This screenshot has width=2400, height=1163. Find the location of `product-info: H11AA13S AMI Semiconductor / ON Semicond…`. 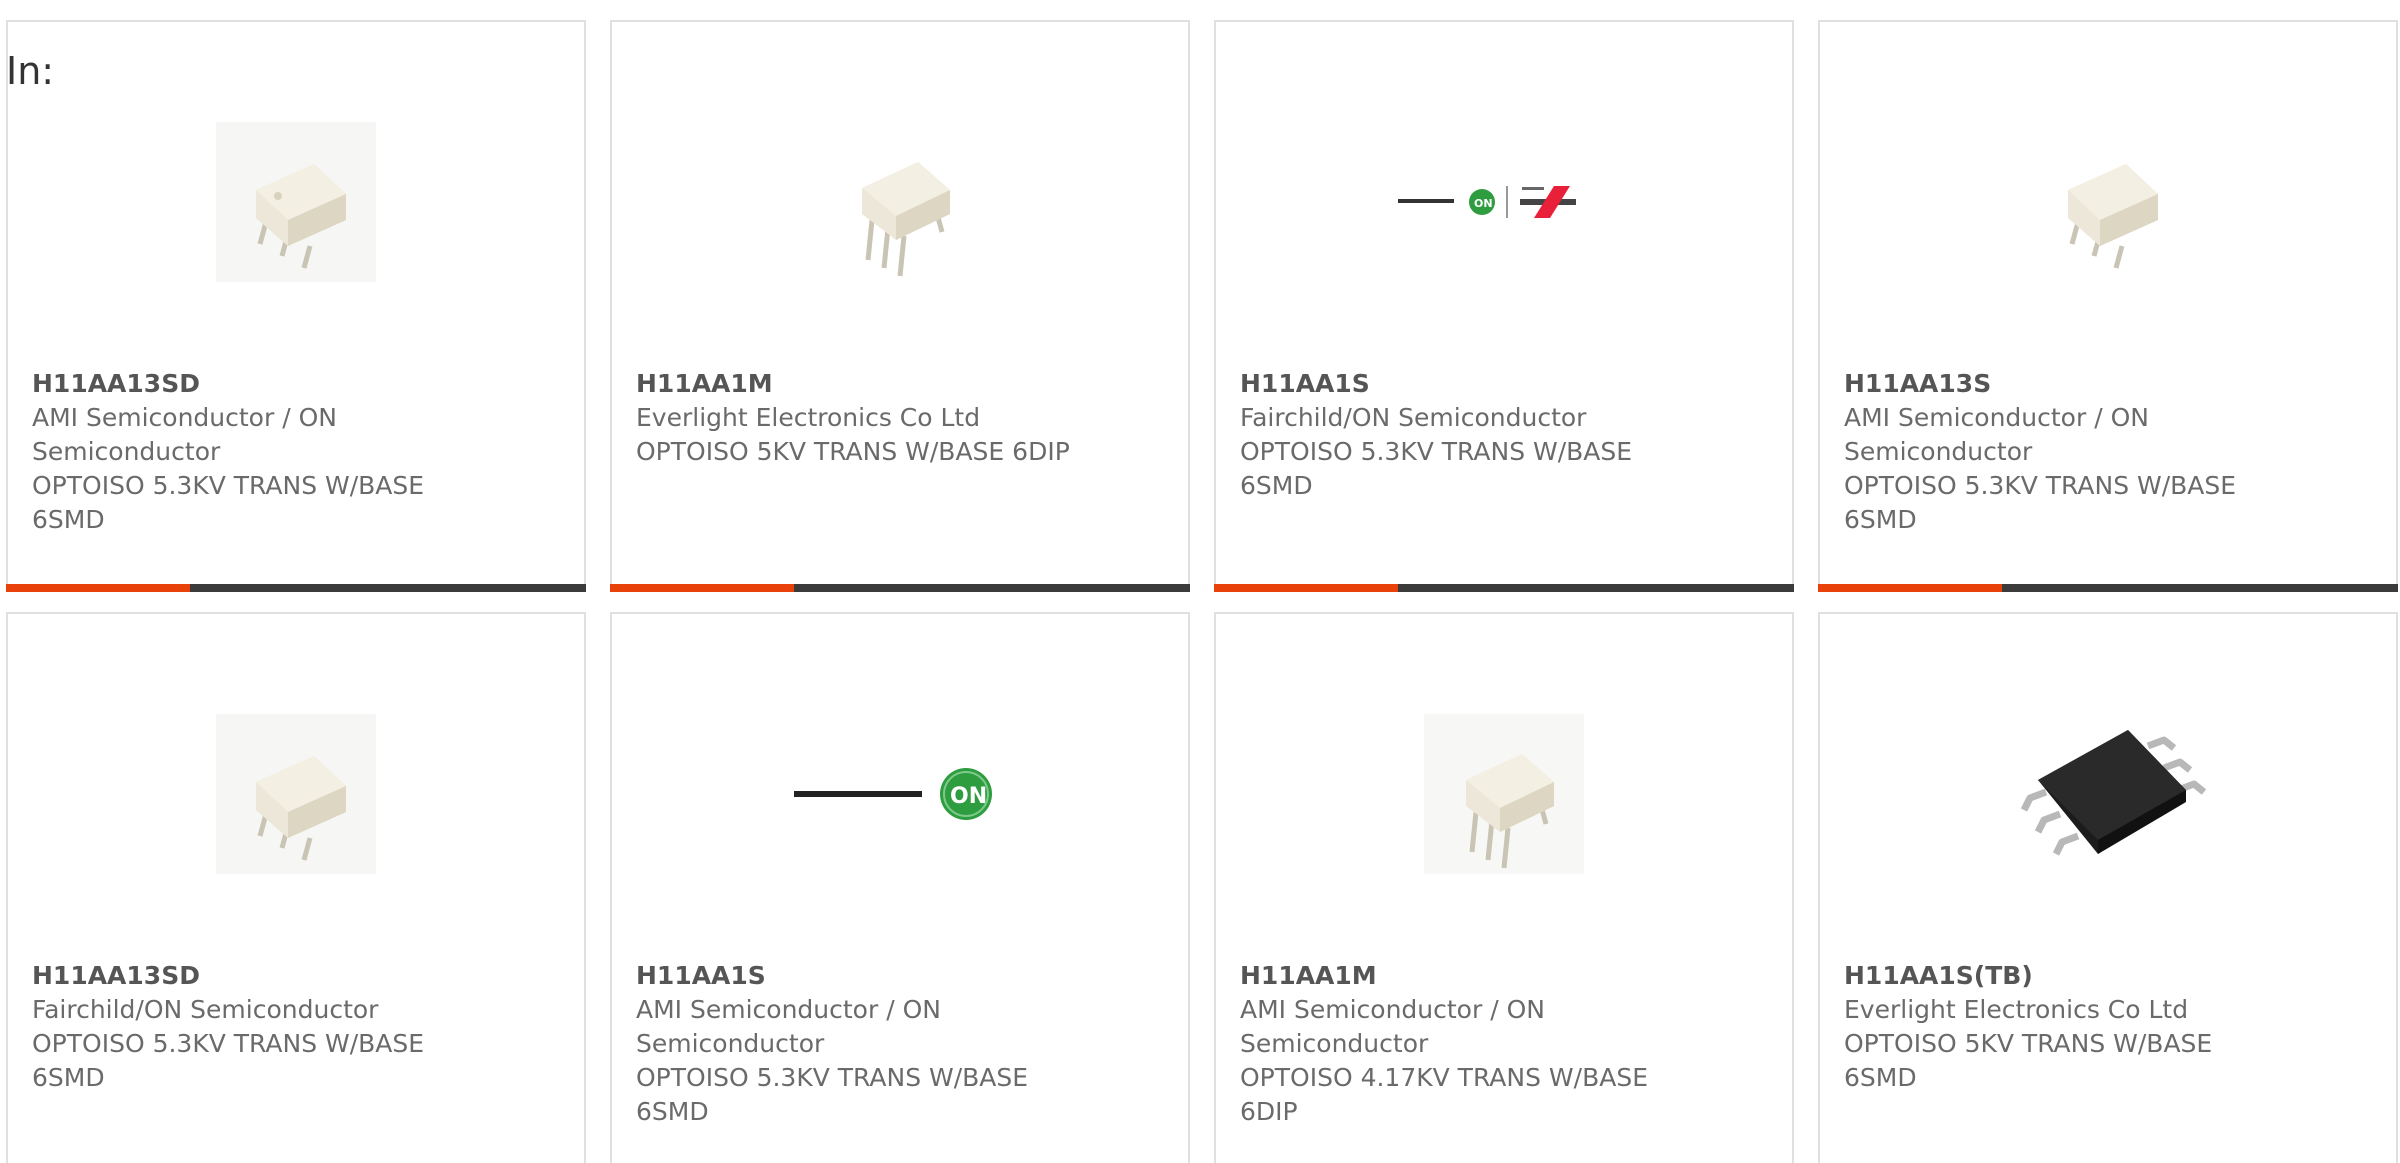

product-info: H11AA13S AMI Semiconductor / ON Semicond… is located at coordinates (2064, 452).